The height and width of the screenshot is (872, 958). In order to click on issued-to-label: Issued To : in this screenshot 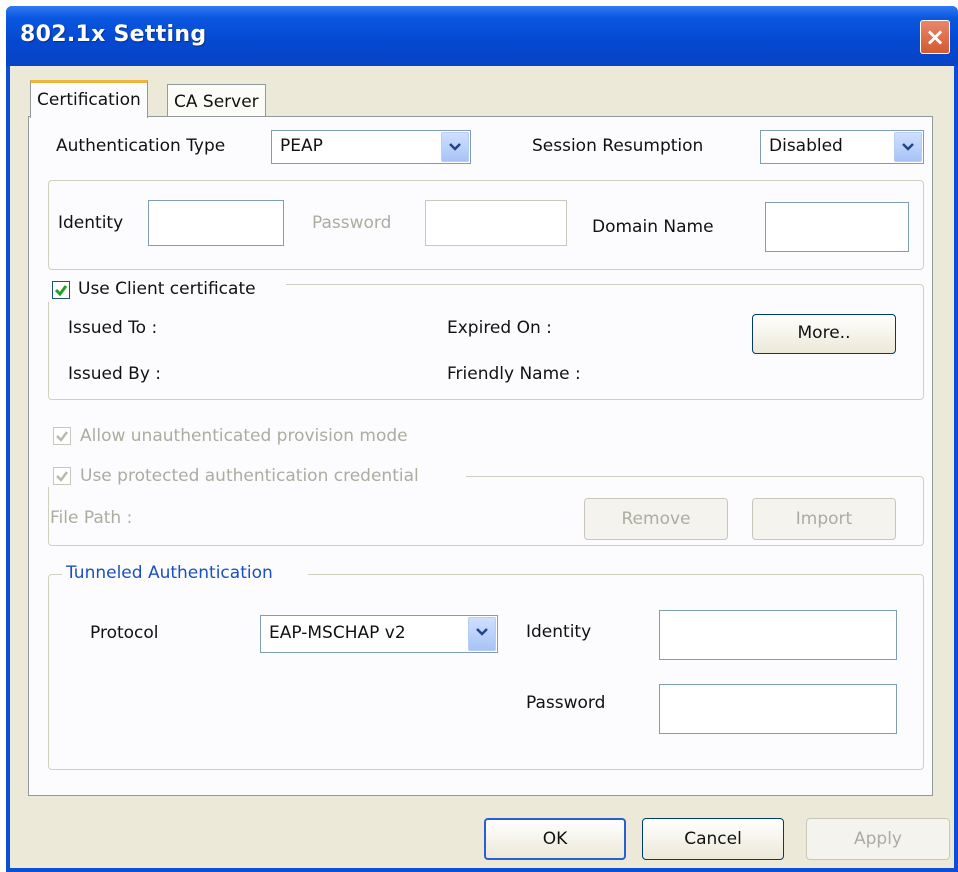, I will do `click(113, 328)`.